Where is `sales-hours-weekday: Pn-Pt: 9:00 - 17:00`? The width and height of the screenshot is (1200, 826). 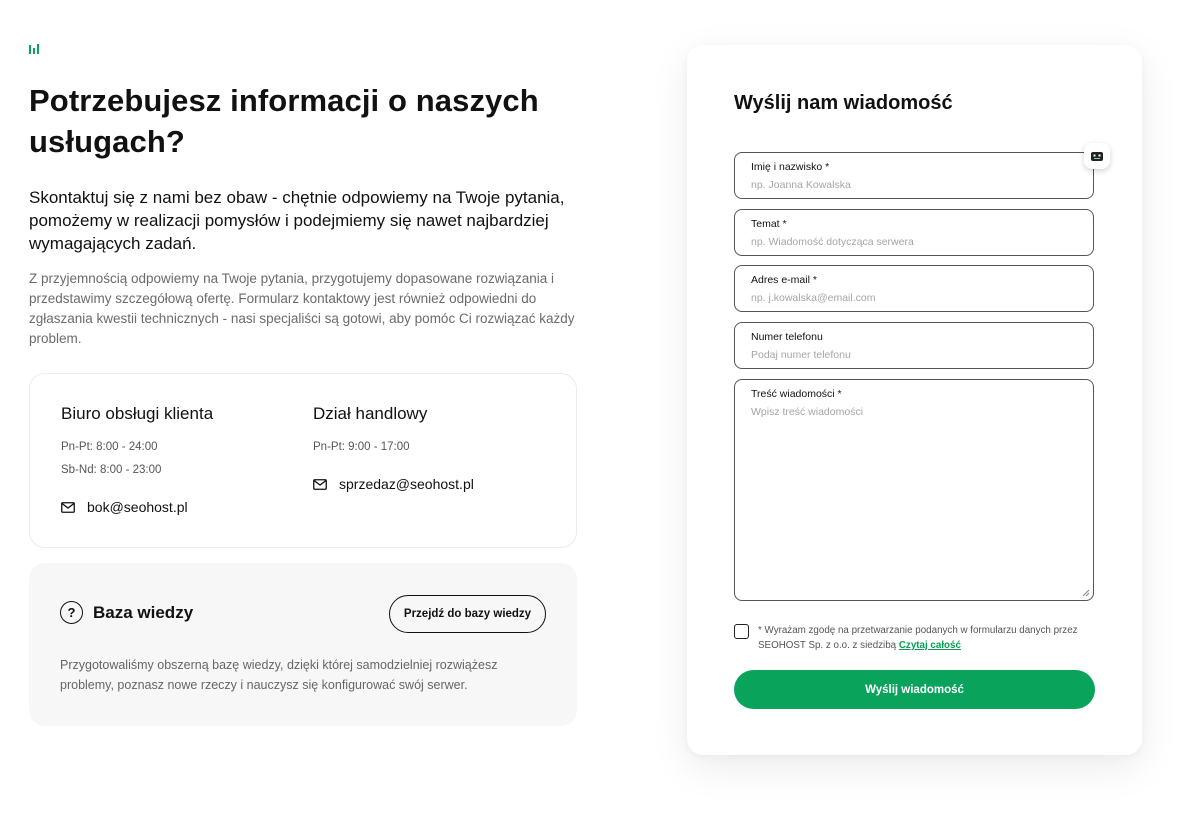 sales-hours-weekday: Pn-Pt: 9:00 - 17:00 is located at coordinates (361, 447).